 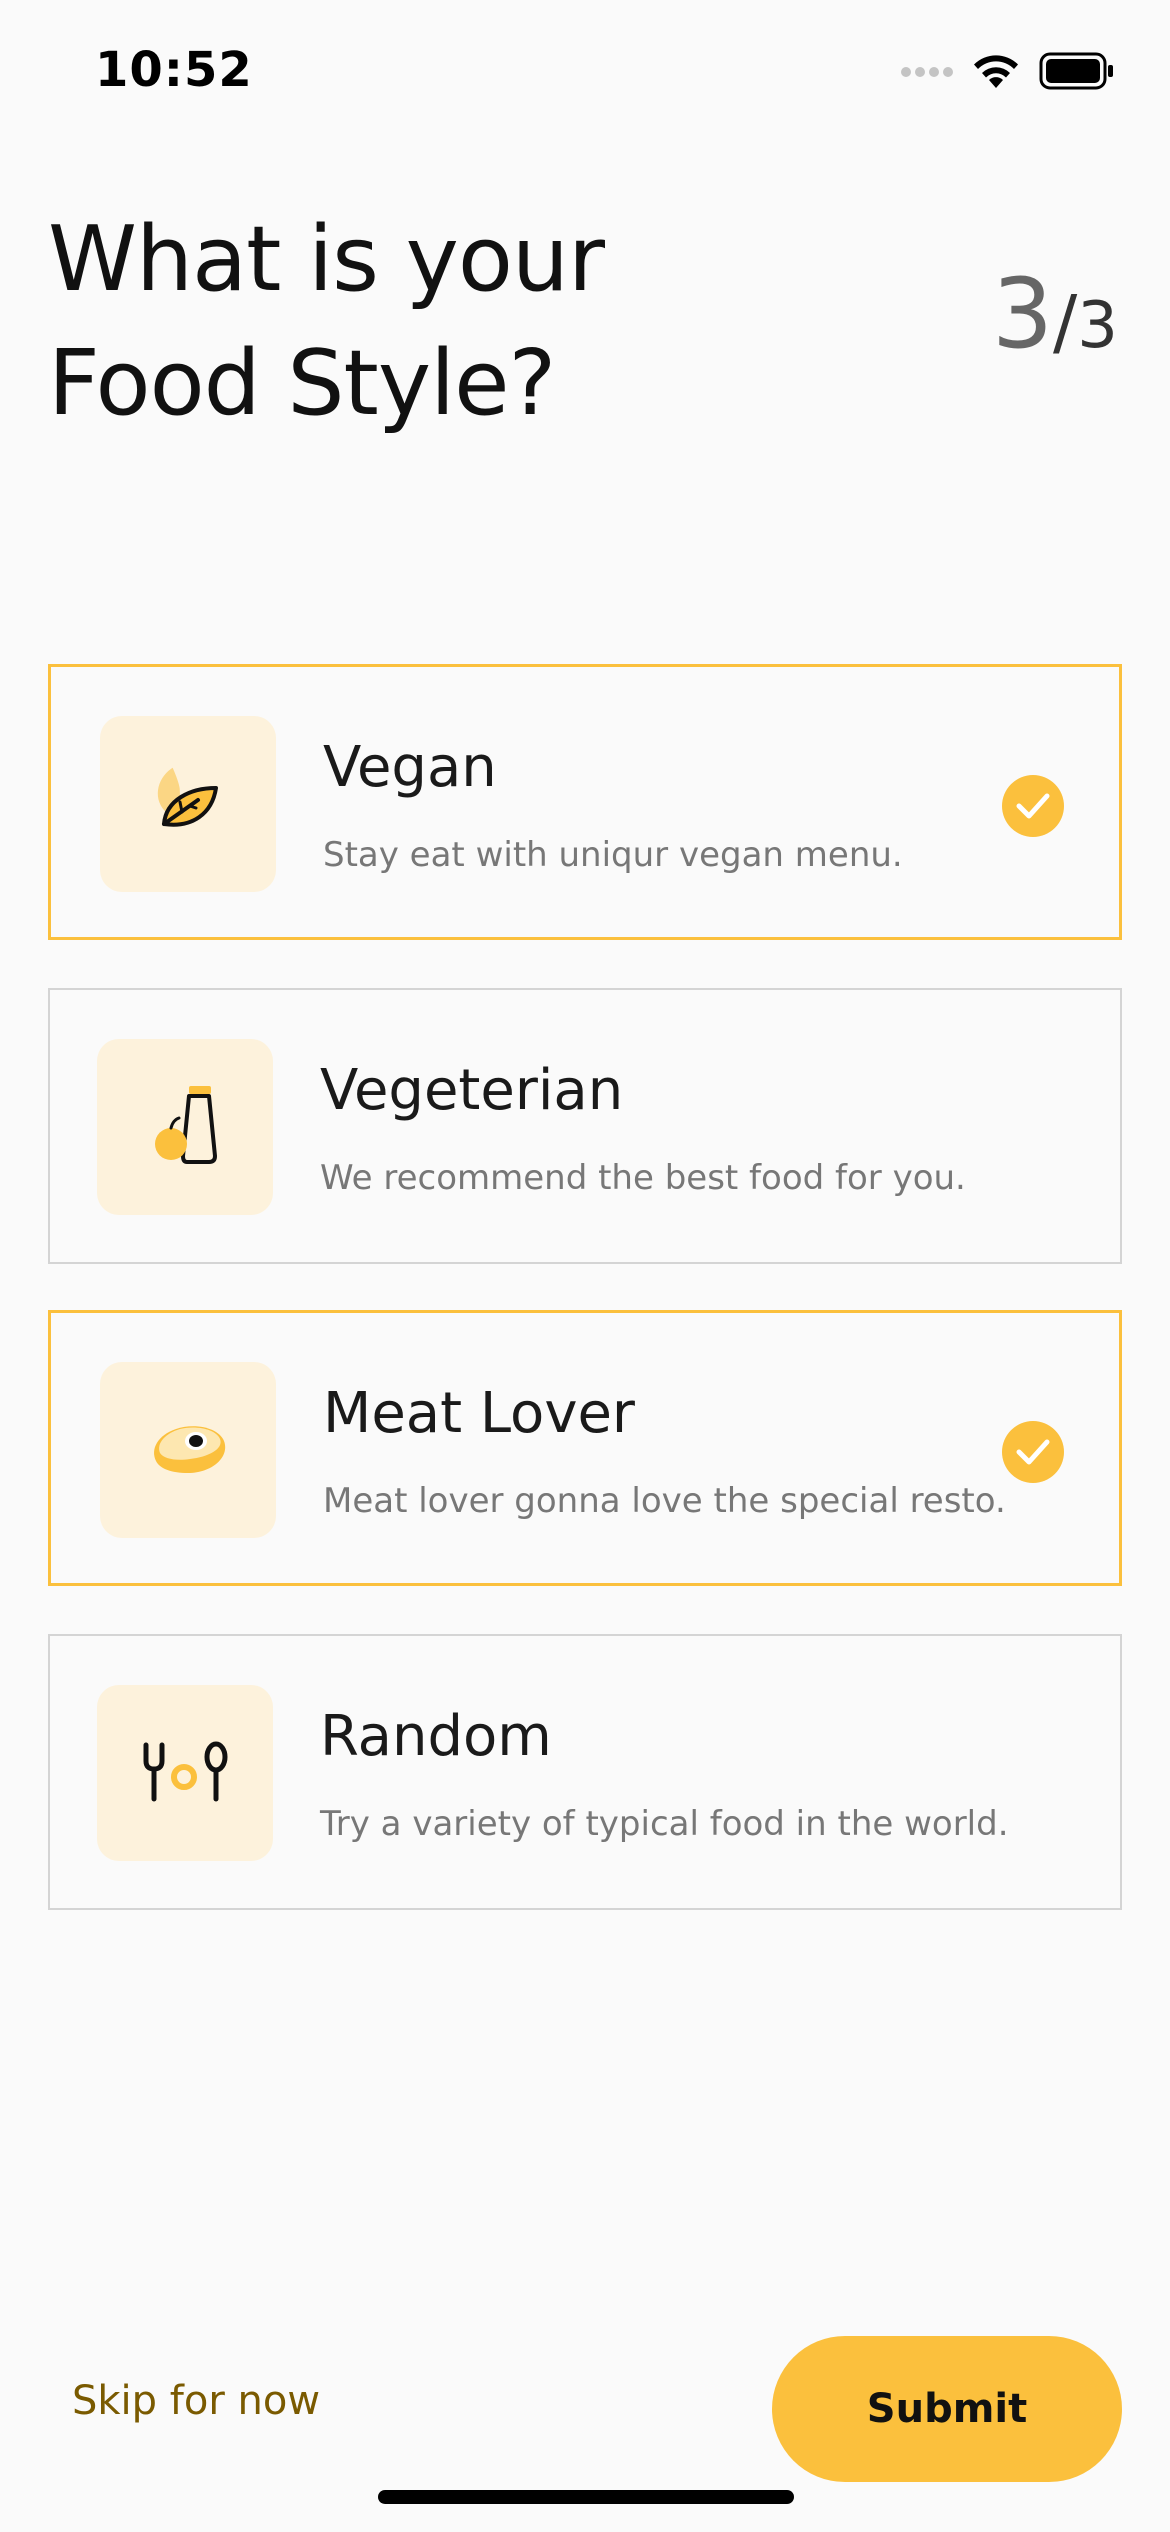 I want to click on step-indicator: 3/3, so click(x=1055, y=314).